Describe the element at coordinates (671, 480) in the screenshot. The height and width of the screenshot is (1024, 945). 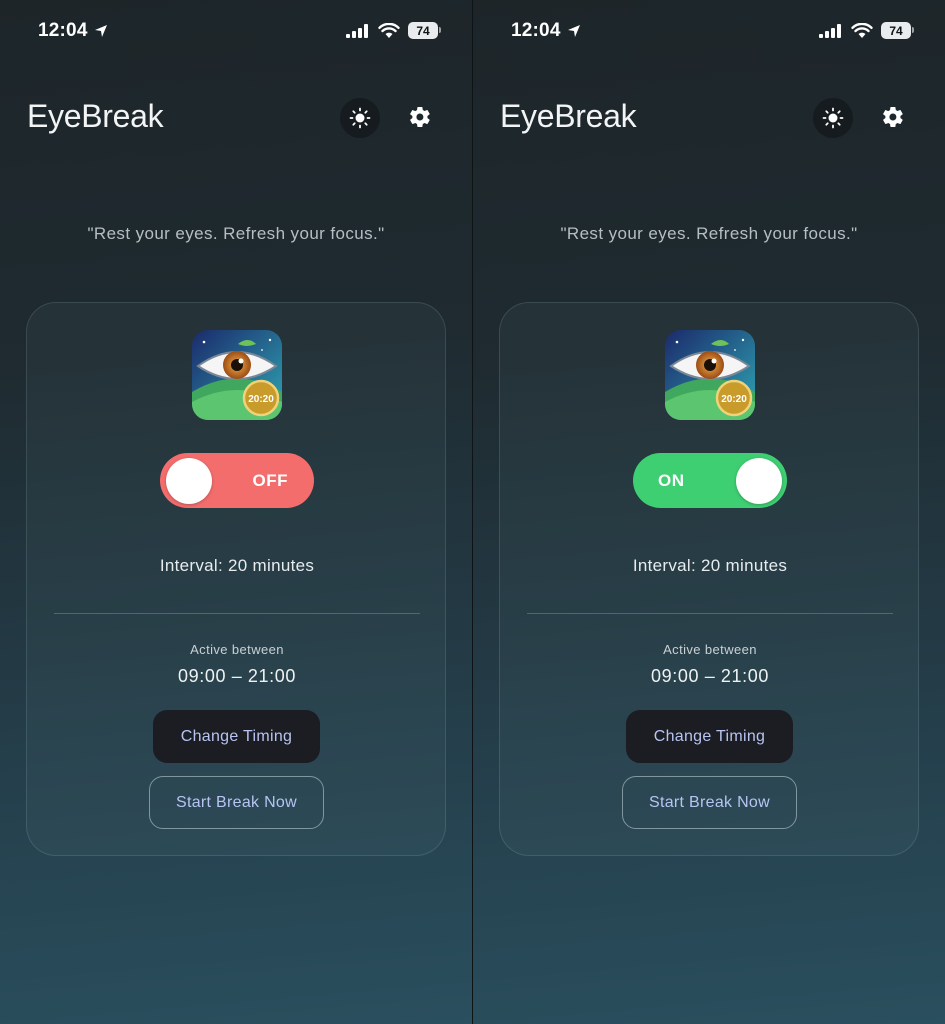
I see `toggle-state-label: ON` at that location.